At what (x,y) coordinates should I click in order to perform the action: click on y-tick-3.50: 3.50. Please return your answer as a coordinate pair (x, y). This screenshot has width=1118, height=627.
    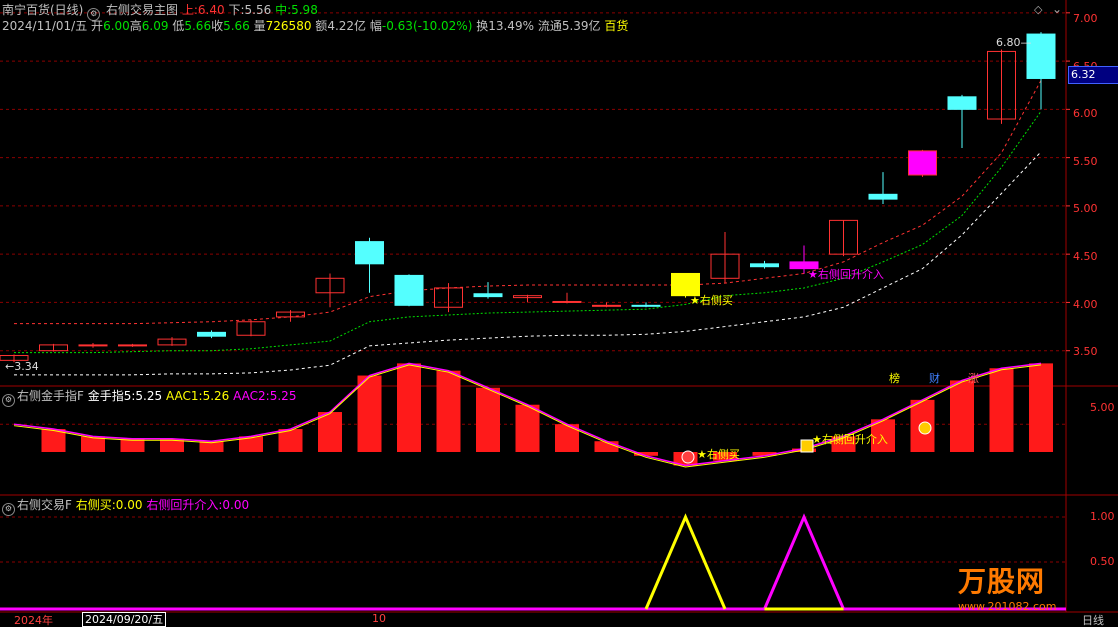
    Looking at the image, I should click on (1085, 351).